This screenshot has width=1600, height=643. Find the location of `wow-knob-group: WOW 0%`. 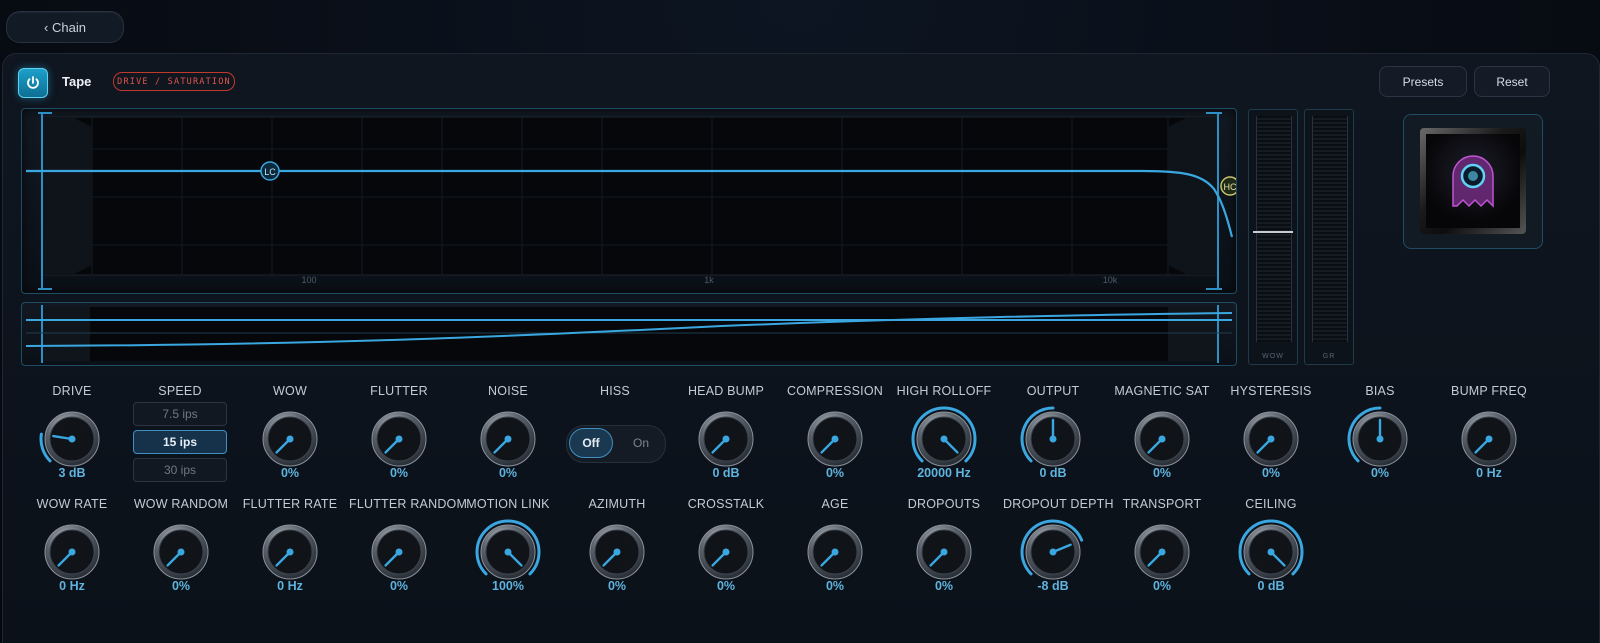

wow-knob-group: WOW 0% is located at coordinates (290, 432).